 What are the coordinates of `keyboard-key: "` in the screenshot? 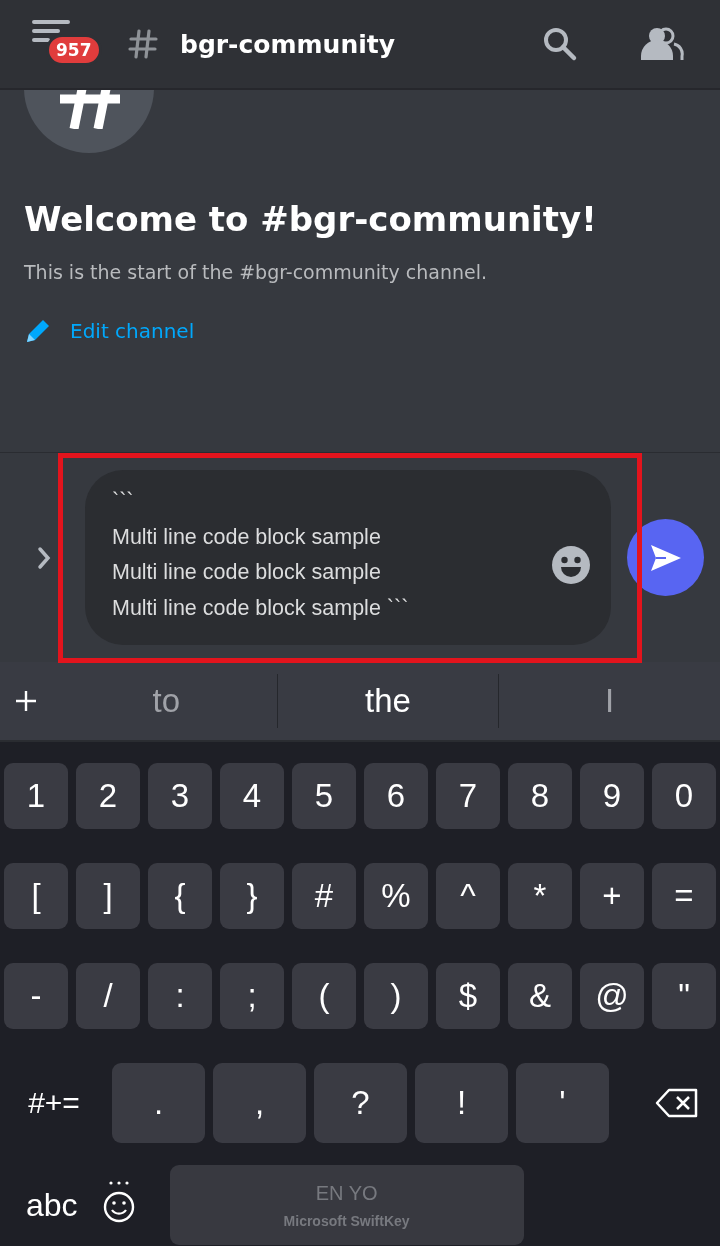 It's located at (684, 996).